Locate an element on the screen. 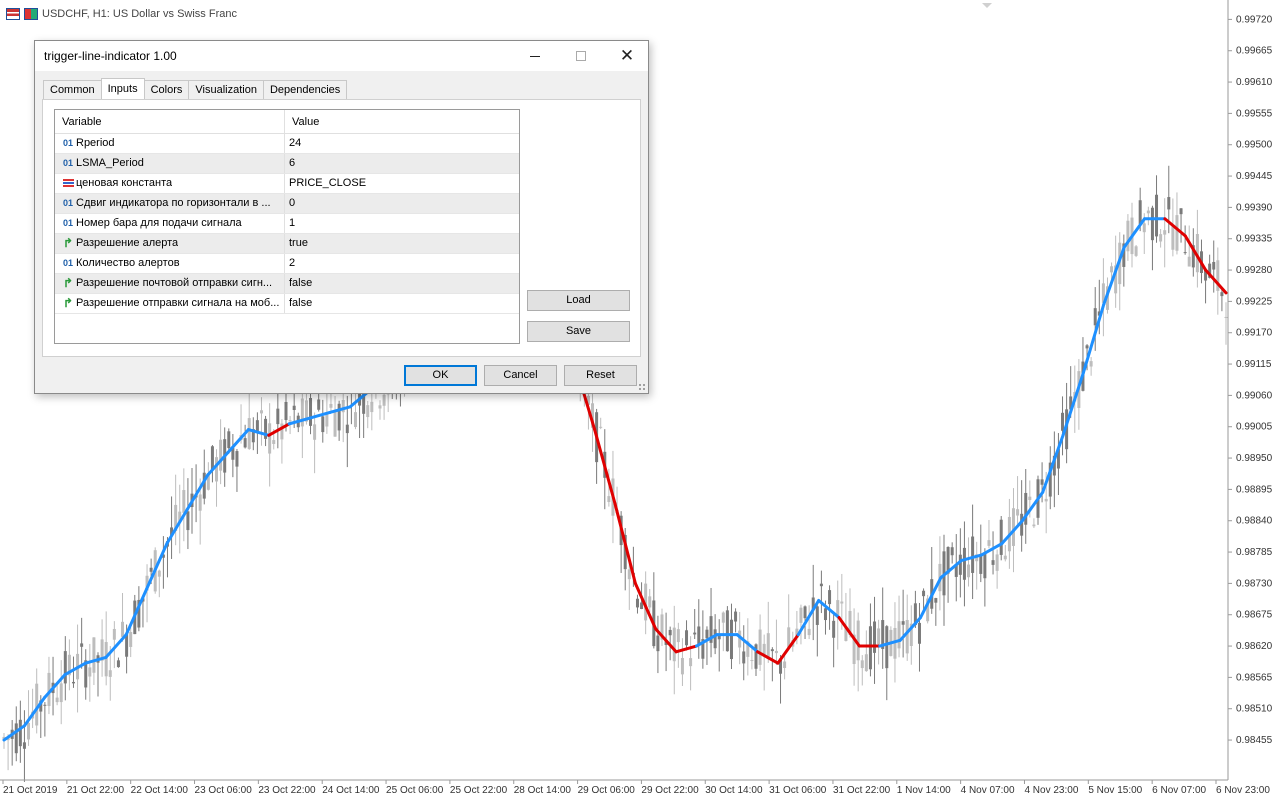 Image resolution: width=1280 pixels, height=800 pixels. dialog-titlebar: trigger-line-indicator 1.00 ✕ is located at coordinates (341, 56).